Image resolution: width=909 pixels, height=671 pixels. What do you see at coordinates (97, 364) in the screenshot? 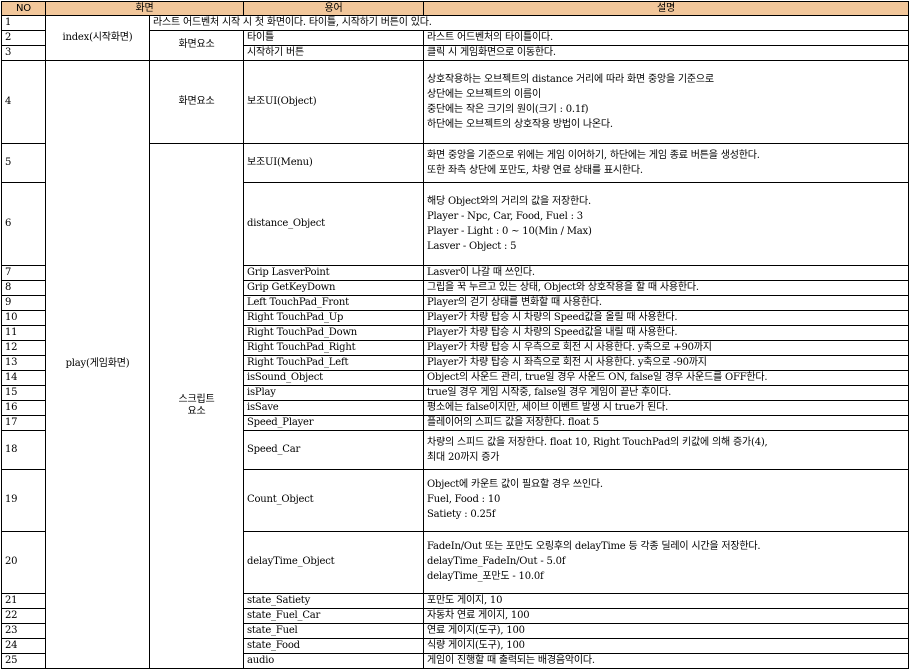
I see `group-play-screen: play(게임화면)` at bounding box center [97, 364].